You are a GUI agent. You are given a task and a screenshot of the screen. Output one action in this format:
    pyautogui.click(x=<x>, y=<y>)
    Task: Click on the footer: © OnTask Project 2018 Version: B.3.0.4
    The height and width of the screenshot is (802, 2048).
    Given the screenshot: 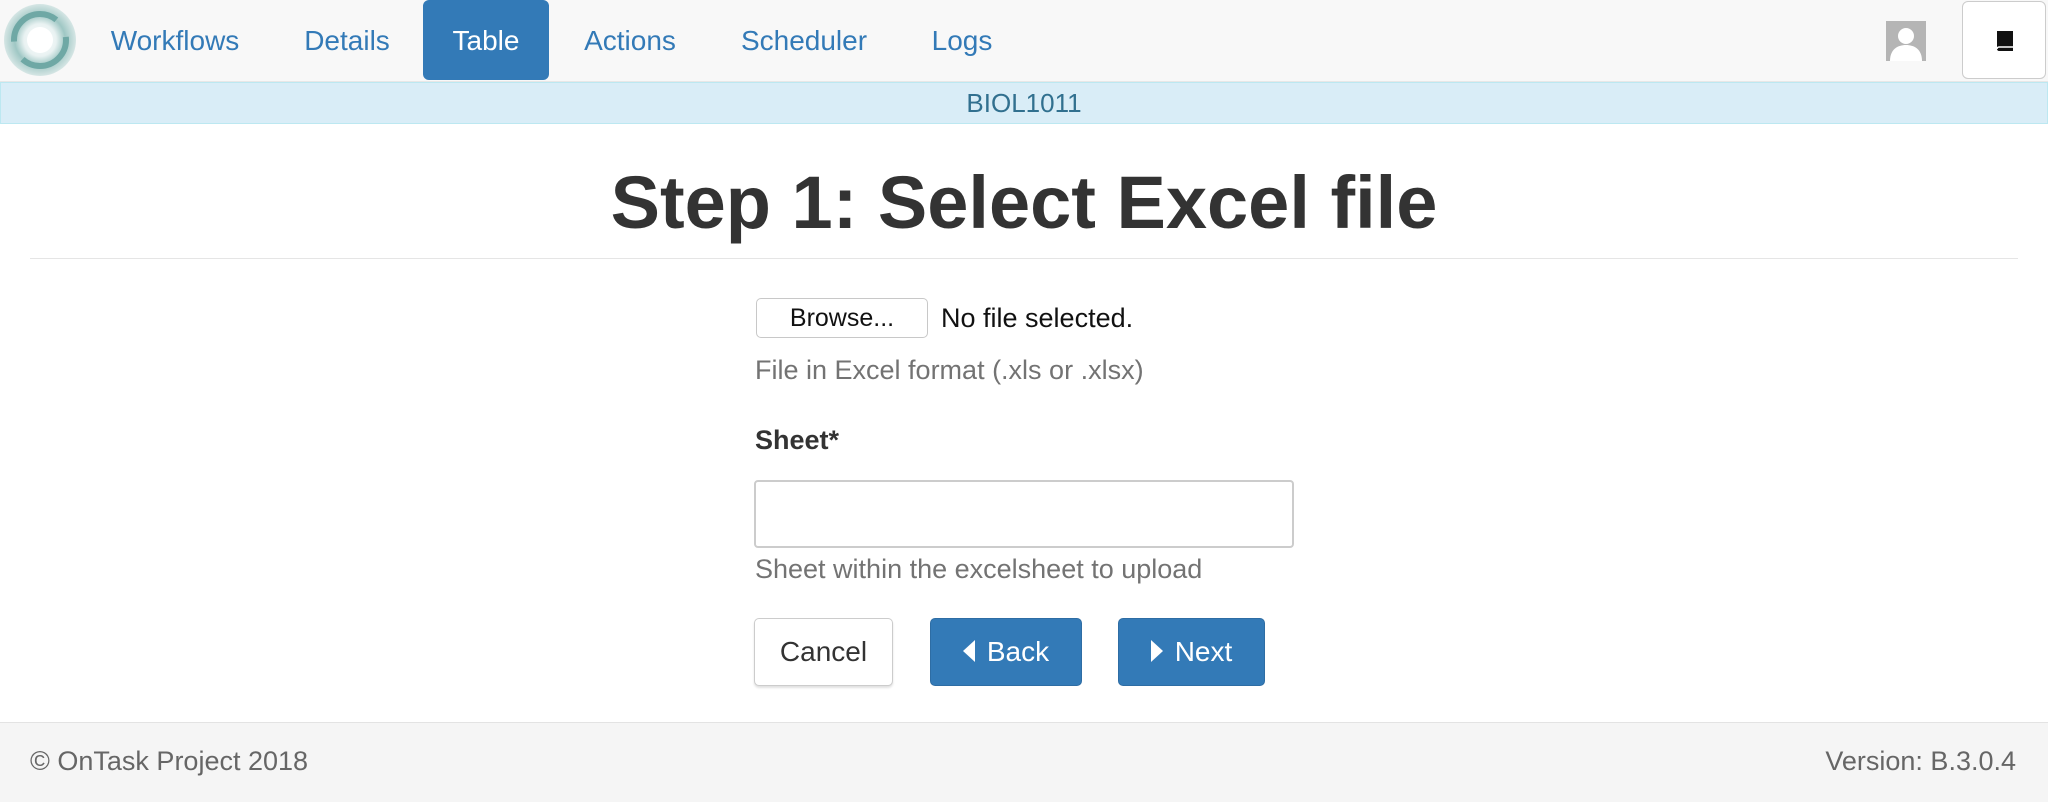 What is the action you would take?
    pyautogui.click(x=1024, y=762)
    